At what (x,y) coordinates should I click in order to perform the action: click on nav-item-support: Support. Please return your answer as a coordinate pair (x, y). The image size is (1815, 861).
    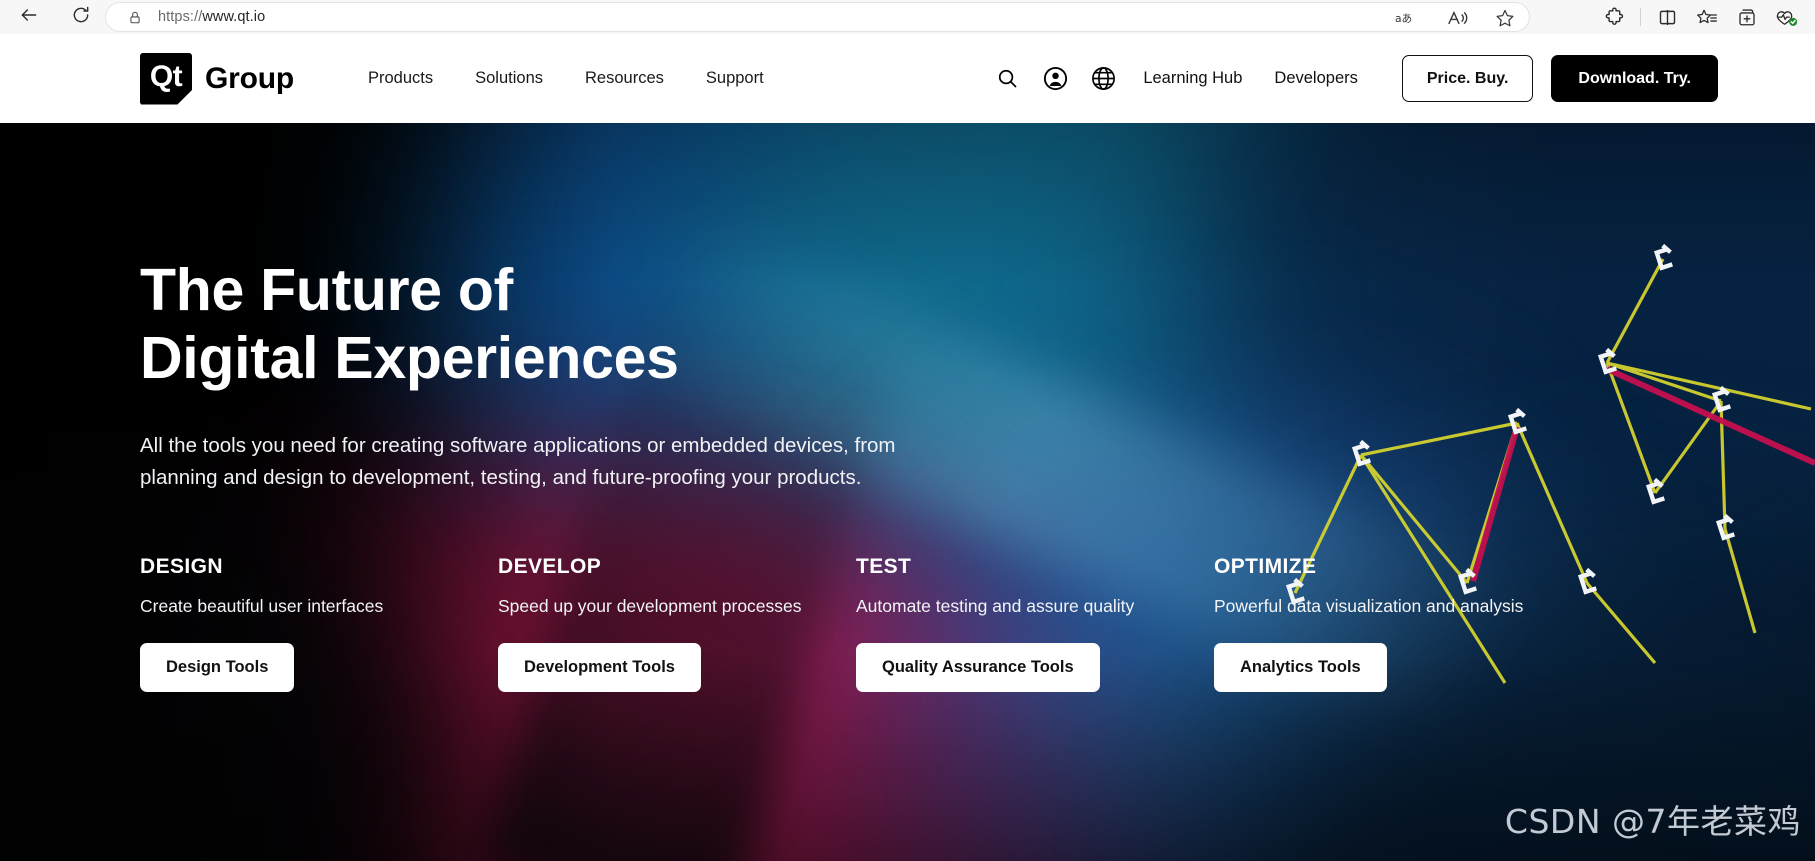
    Looking at the image, I should click on (735, 78).